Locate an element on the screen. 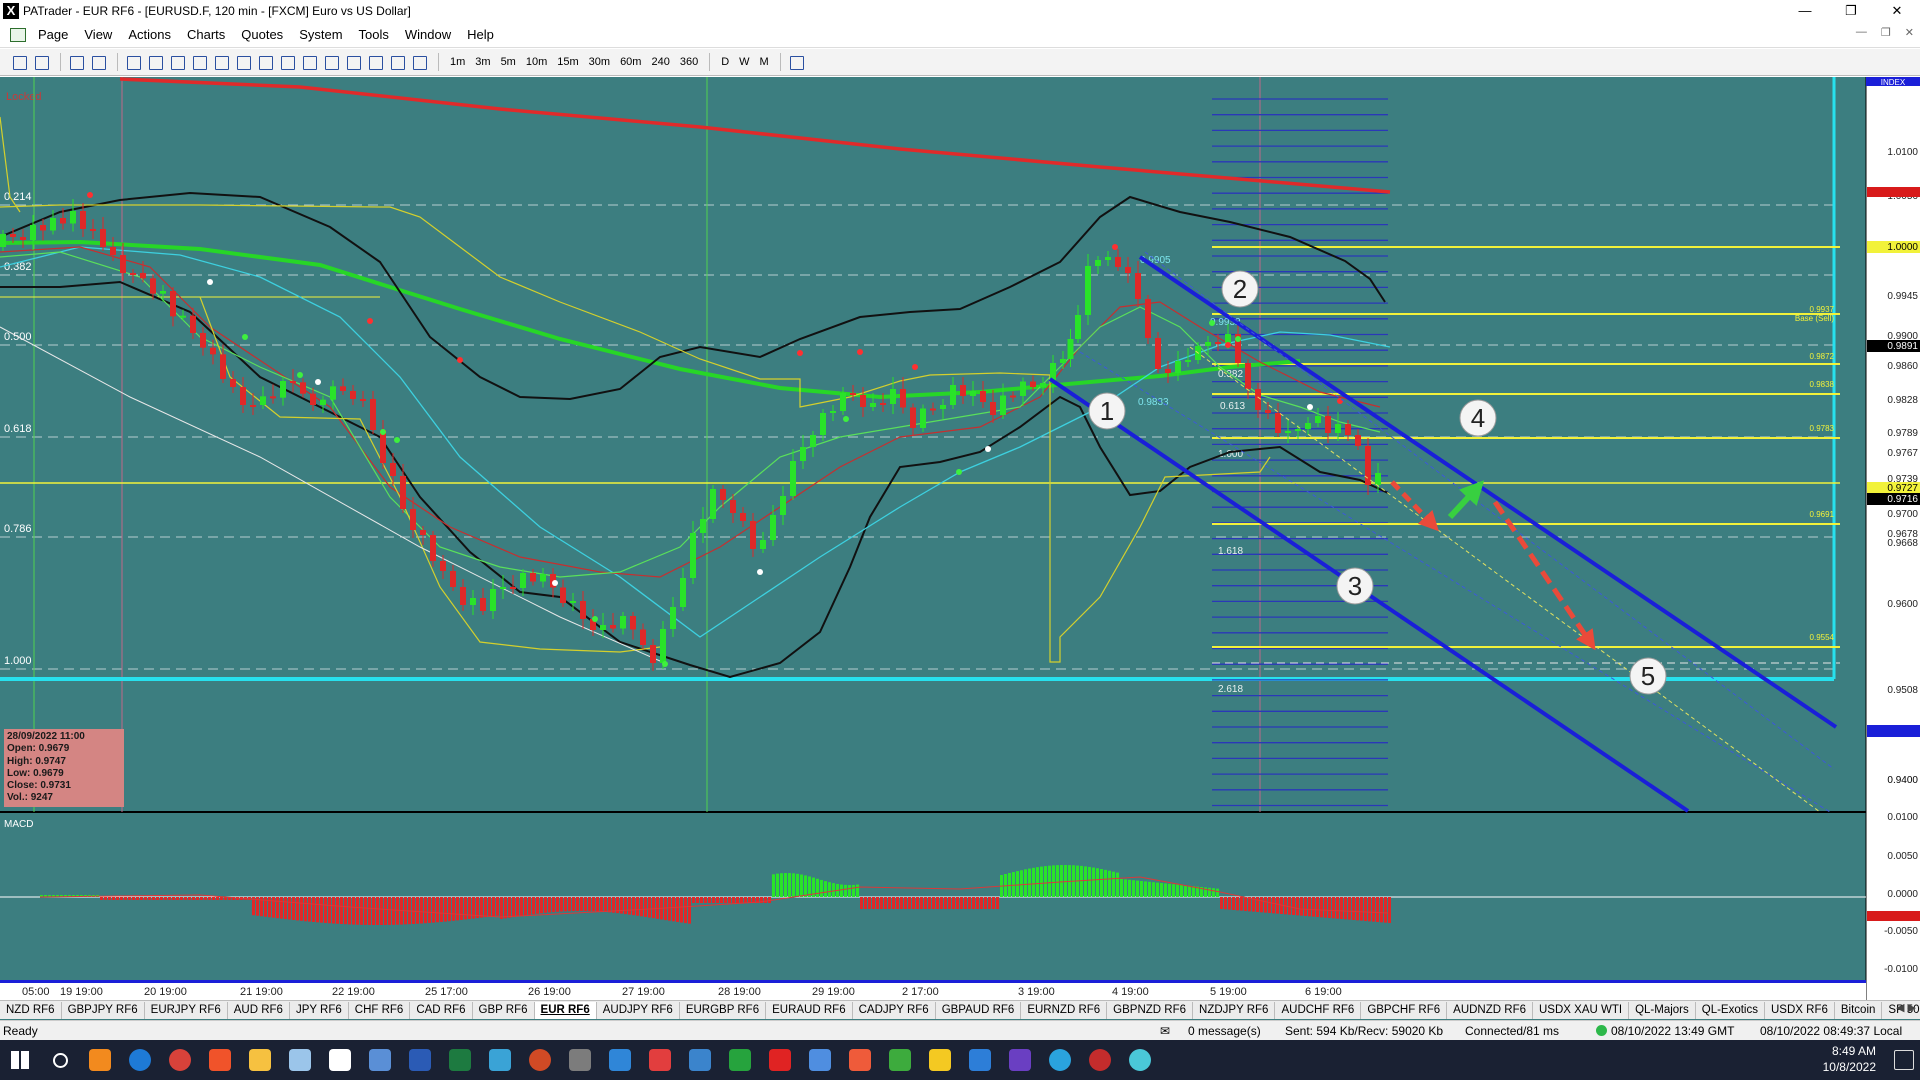 The height and width of the screenshot is (1080, 1920). fib-retracement-icon is located at coordinates (265, 62).